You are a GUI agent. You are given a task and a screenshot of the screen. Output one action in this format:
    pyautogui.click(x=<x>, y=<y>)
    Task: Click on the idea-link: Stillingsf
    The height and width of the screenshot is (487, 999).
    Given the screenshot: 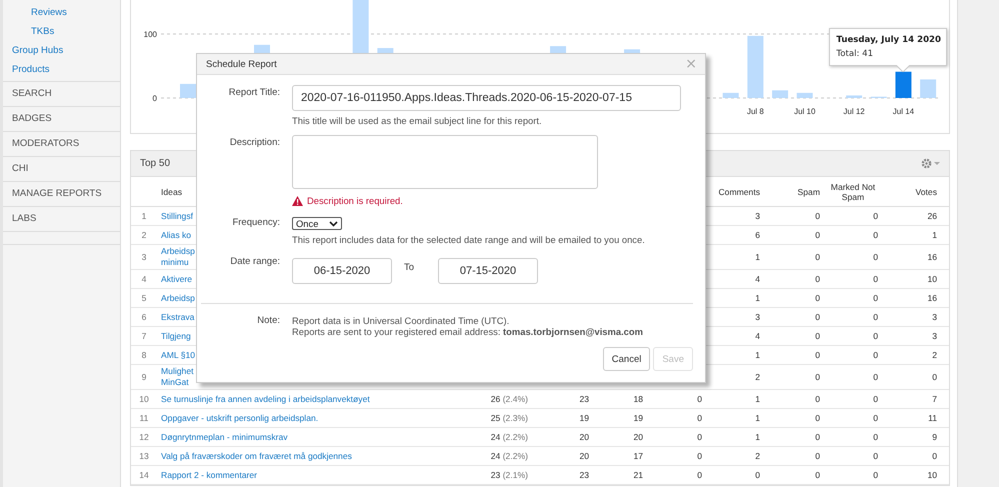 What is the action you would take?
    pyautogui.click(x=177, y=216)
    